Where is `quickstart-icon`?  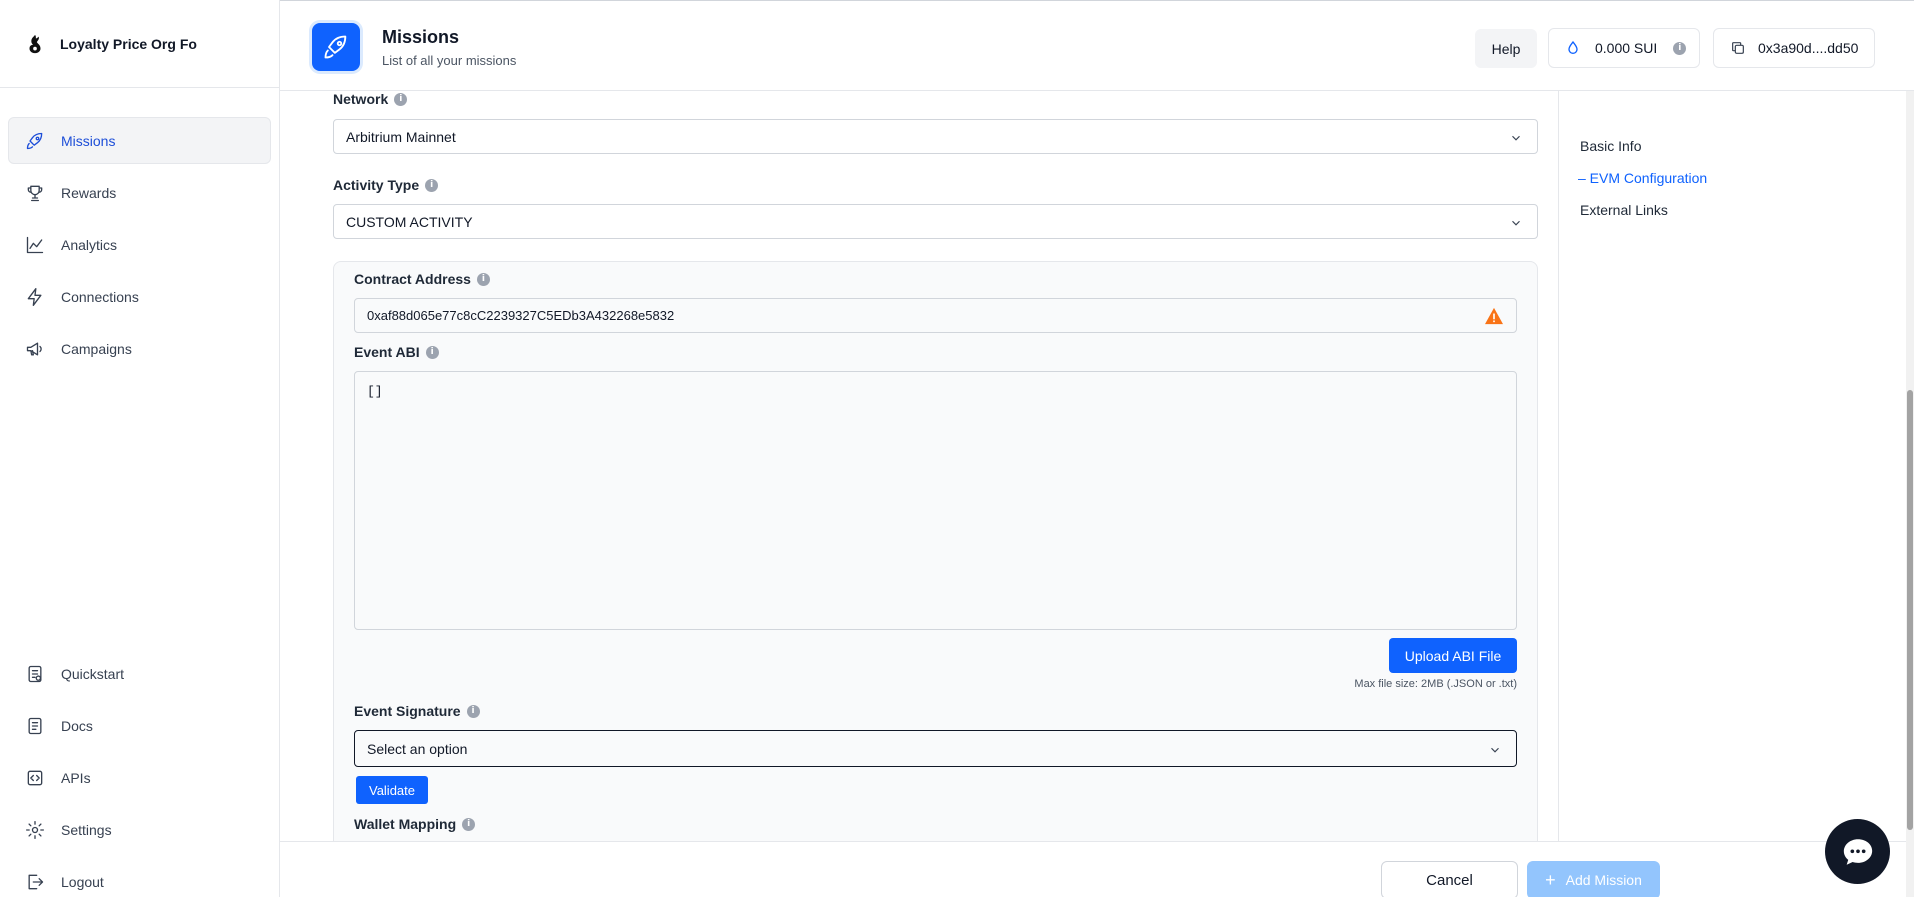
quickstart-icon is located at coordinates (35, 673).